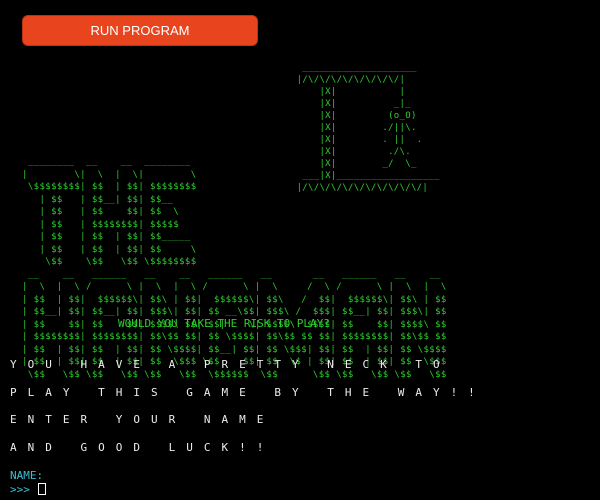  What do you see at coordinates (41, 489) in the screenshot?
I see `text-cursor-icon` at bounding box center [41, 489].